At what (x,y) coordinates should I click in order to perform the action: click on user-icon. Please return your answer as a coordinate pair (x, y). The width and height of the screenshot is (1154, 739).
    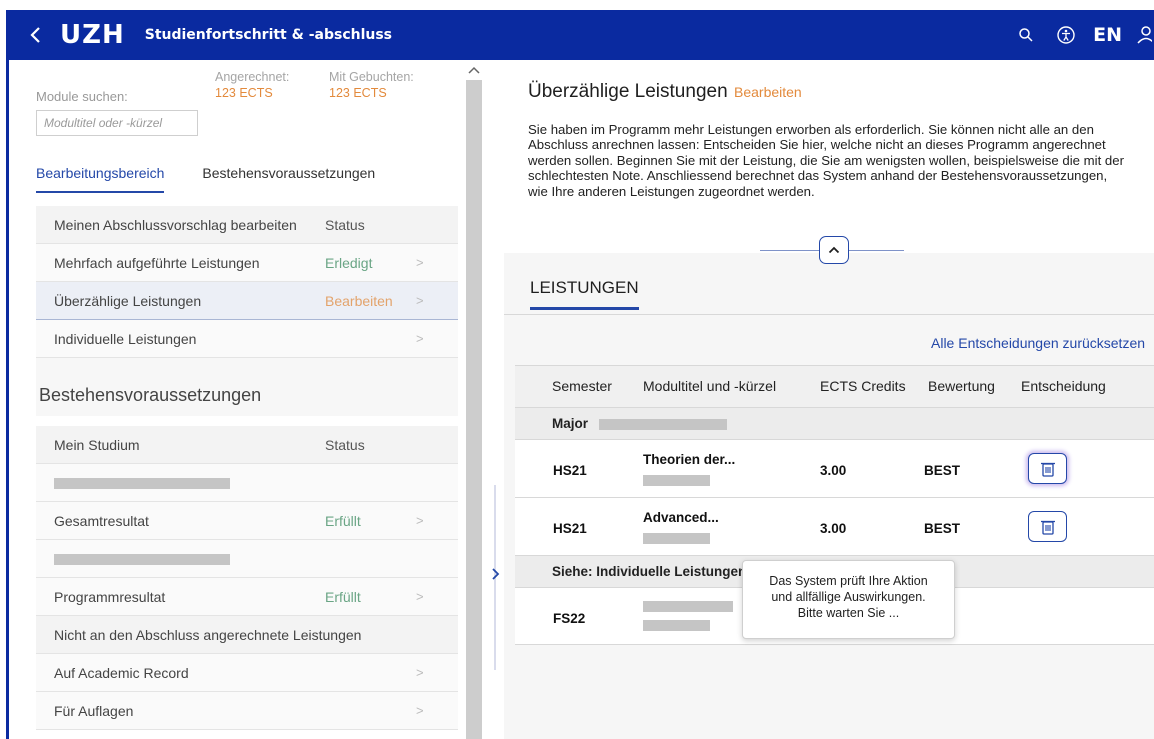
    Looking at the image, I should click on (1144, 35).